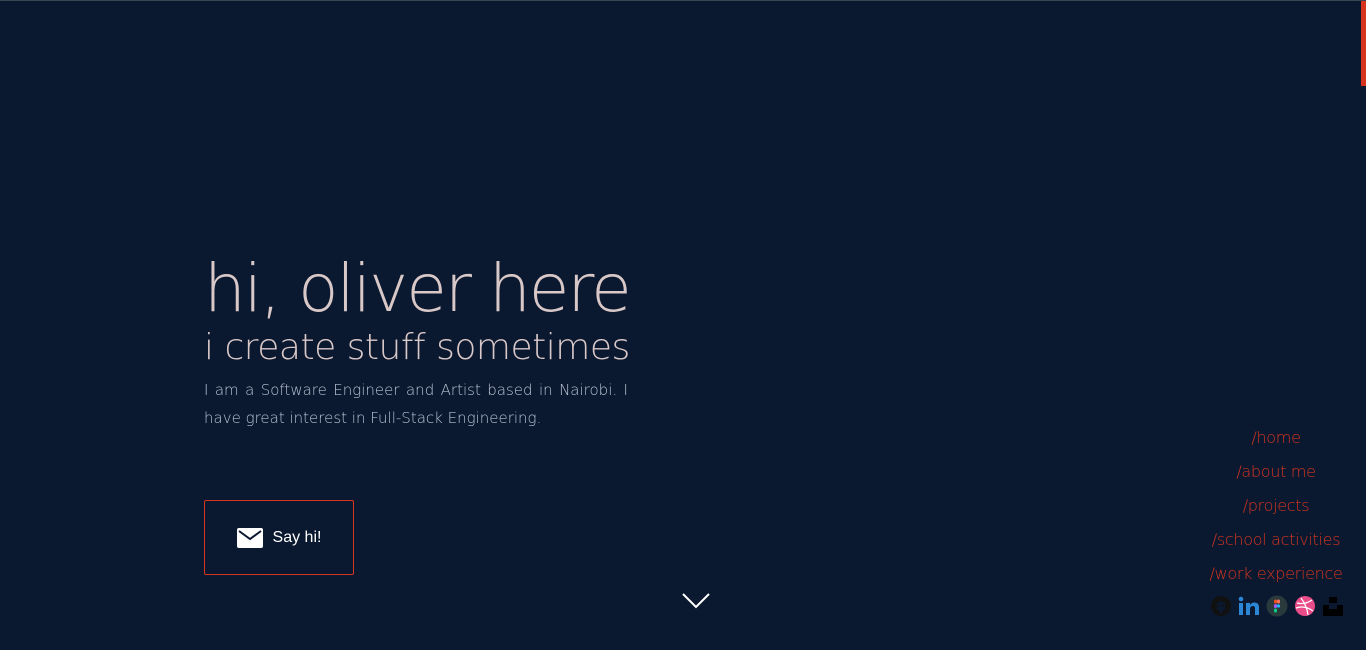  Describe the element at coordinates (249, 538) in the screenshot. I see `envelope-icon` at that location.